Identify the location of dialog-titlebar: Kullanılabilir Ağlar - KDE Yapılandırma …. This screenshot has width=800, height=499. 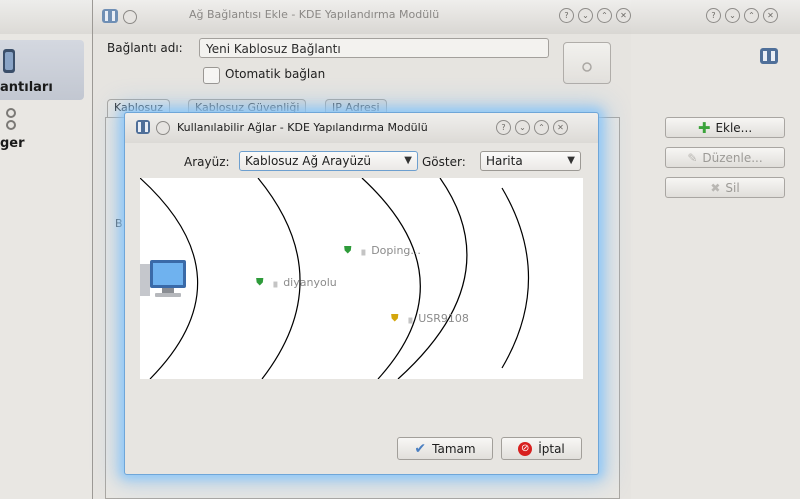
(361, 128).